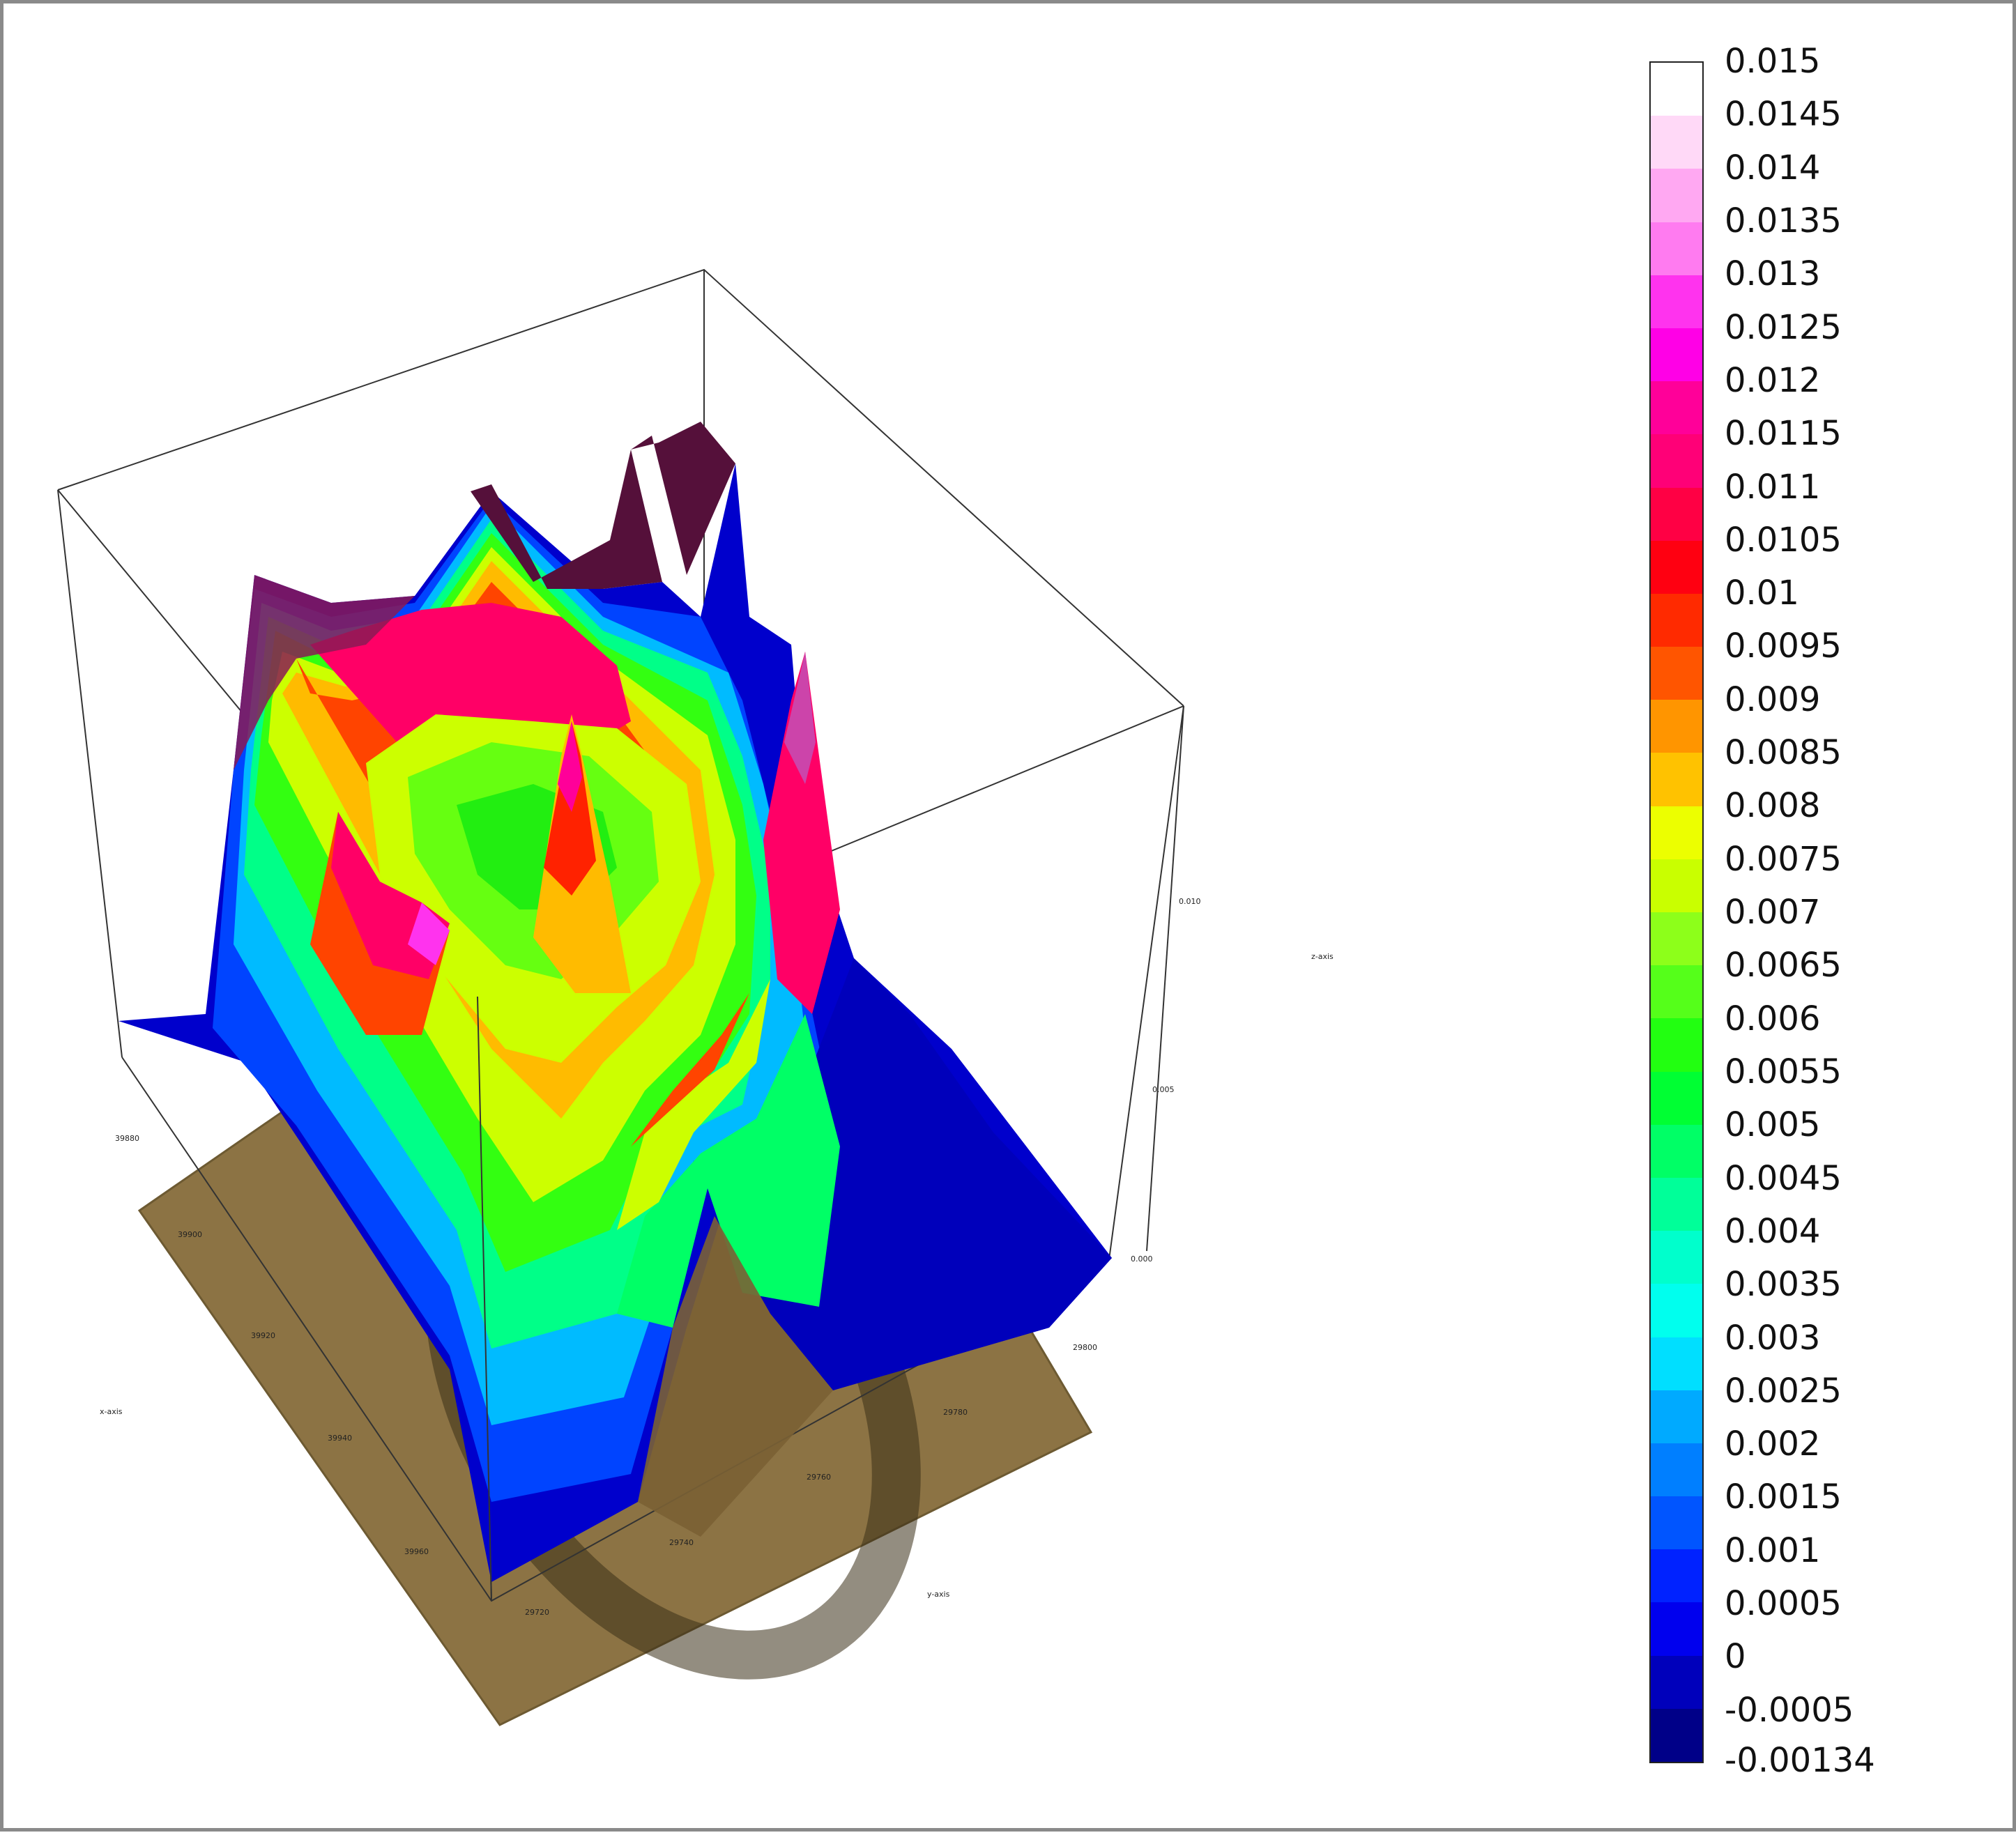  What do you see at coordinates (1773, 699) in the screenshot?
I see `colorbar-label: 0.009` at bounding box center [1773, 699].